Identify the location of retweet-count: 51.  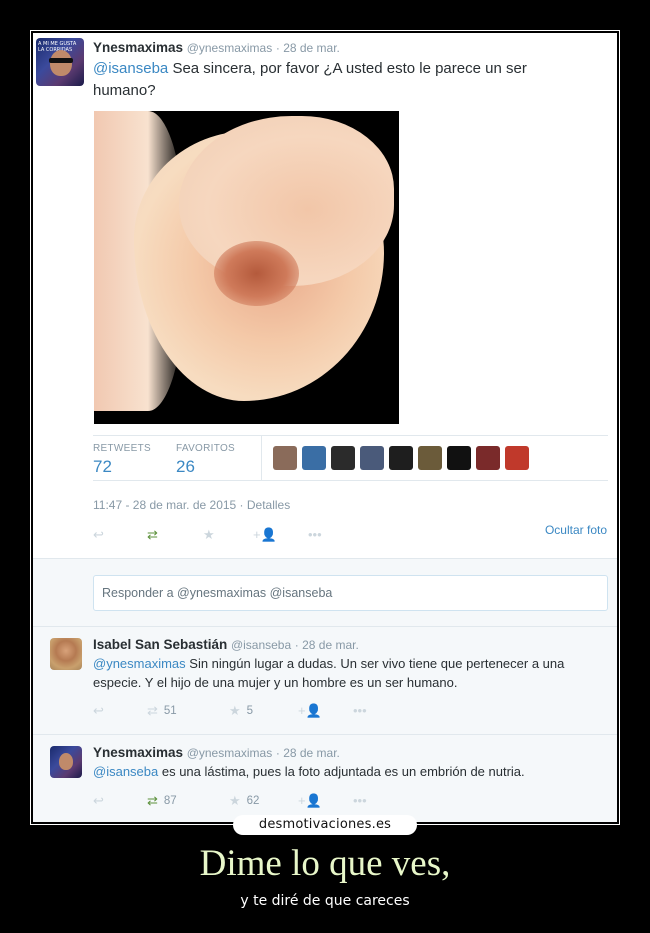
(170, 711).